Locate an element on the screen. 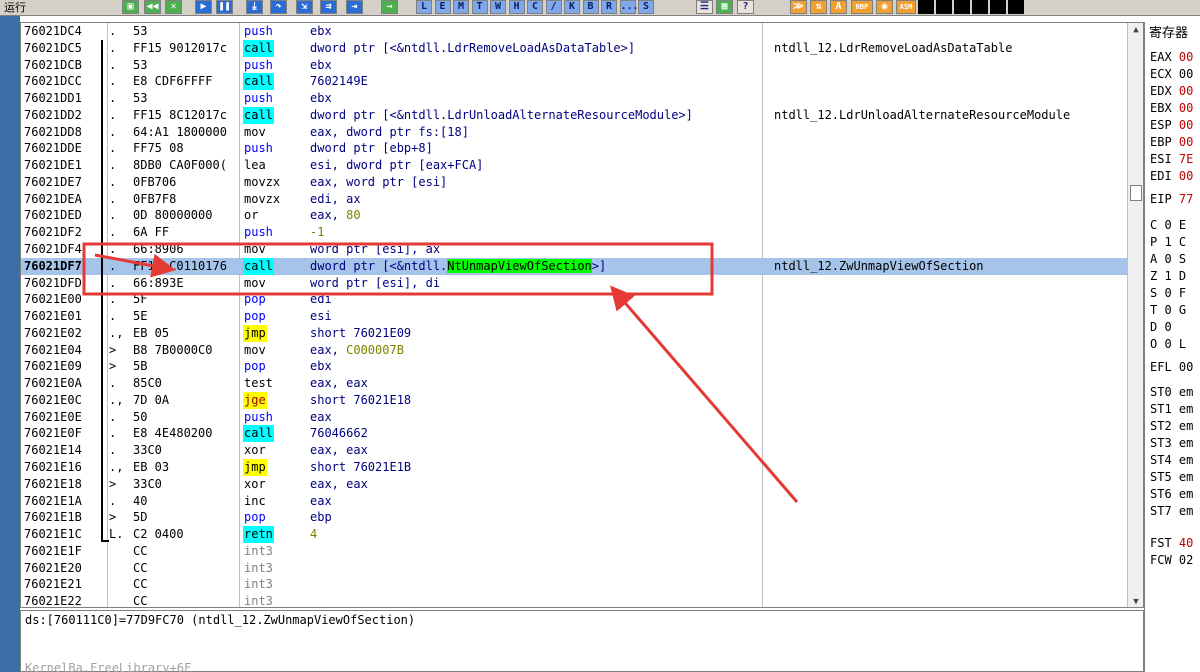 This screenshot has width=1200, height=672. instruction-row: 76021E1C L. C2 0400 retn 4 is located at coordinates (574, 534).